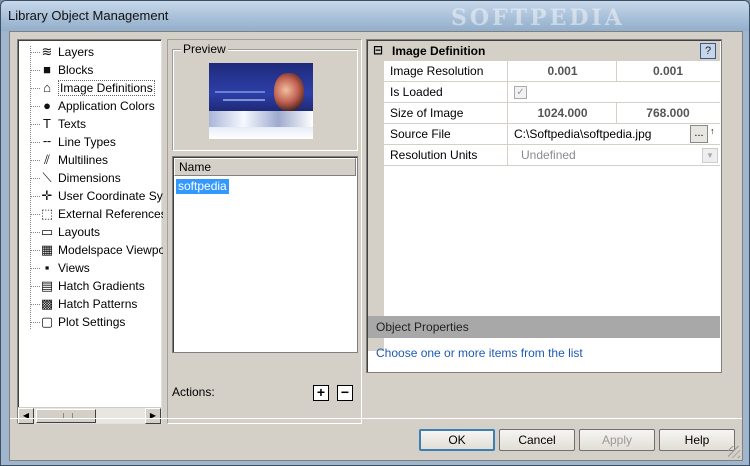 The image size is (750, 466). I want to click on tree-item: ✛ User Coordinate Sy, so click(90, 196).